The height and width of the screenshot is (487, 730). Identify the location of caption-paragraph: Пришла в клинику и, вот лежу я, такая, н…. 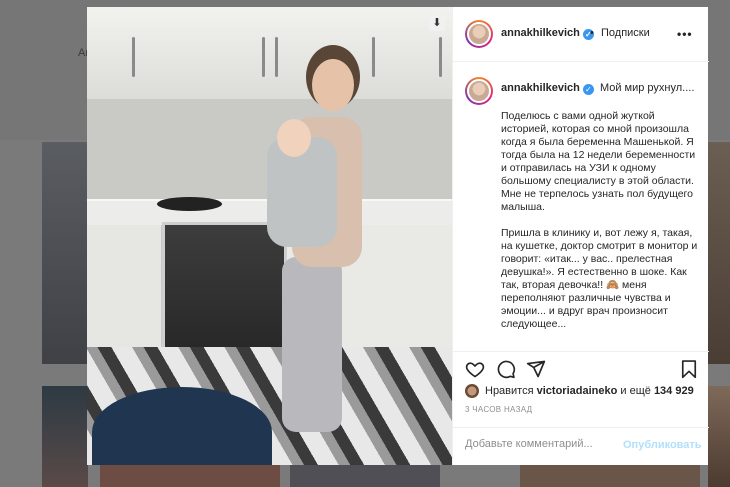
(599, 278).